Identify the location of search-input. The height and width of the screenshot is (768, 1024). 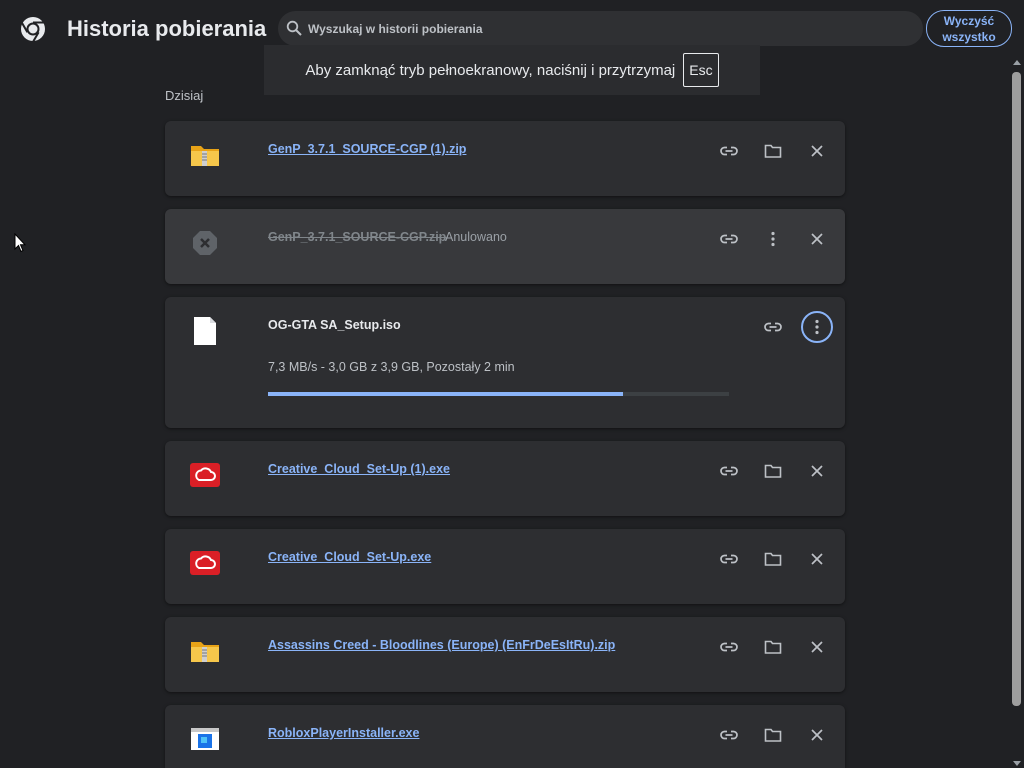
(608, 28).